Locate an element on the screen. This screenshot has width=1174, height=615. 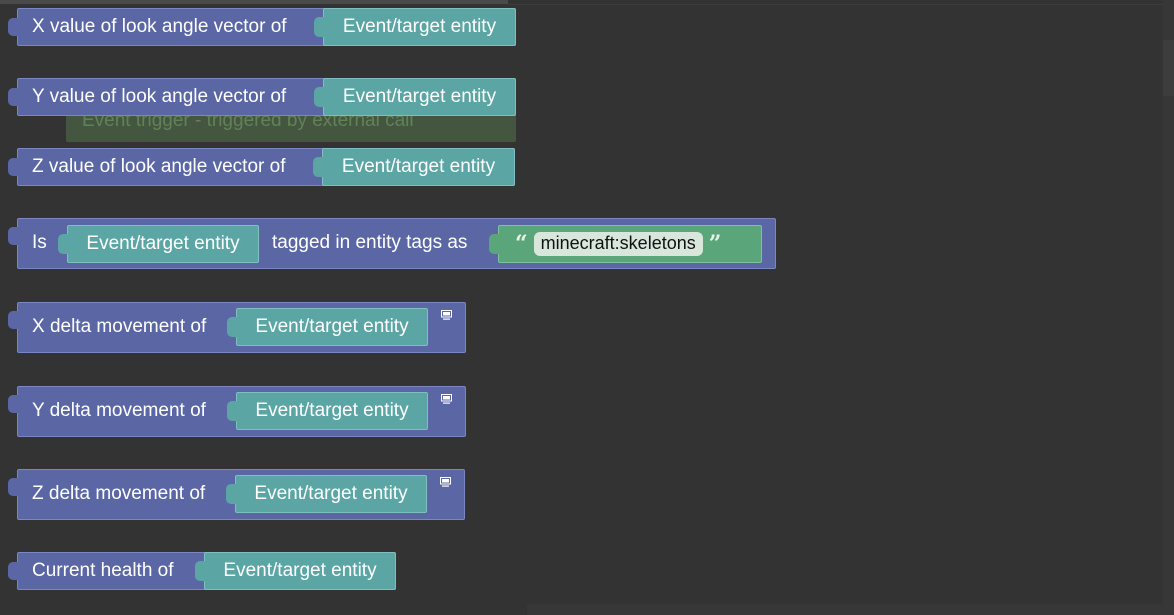
close-quote-icon: ” is located at coordinates (715, 244).